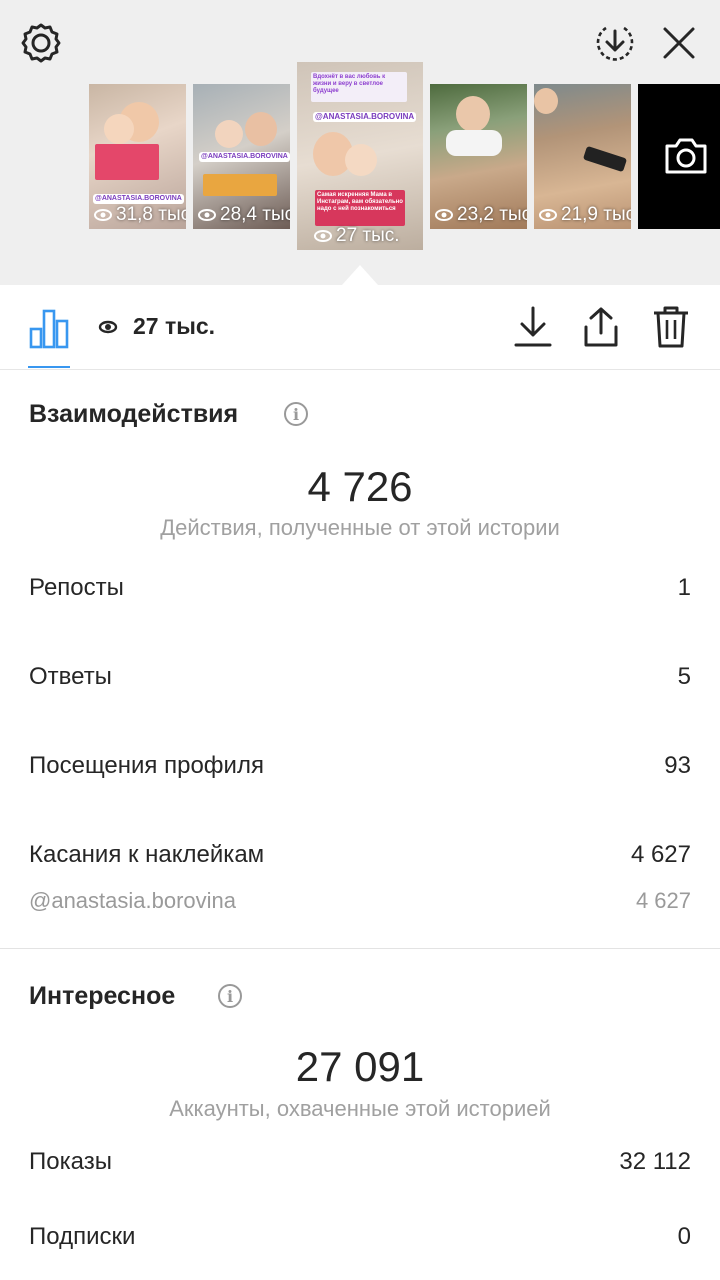 Image resolution: width=720 pixels, height=1280 pixels. Describe the element at coordinates (102, 996) in the screenshot. I see `discovery-title: Интересное` at that location.